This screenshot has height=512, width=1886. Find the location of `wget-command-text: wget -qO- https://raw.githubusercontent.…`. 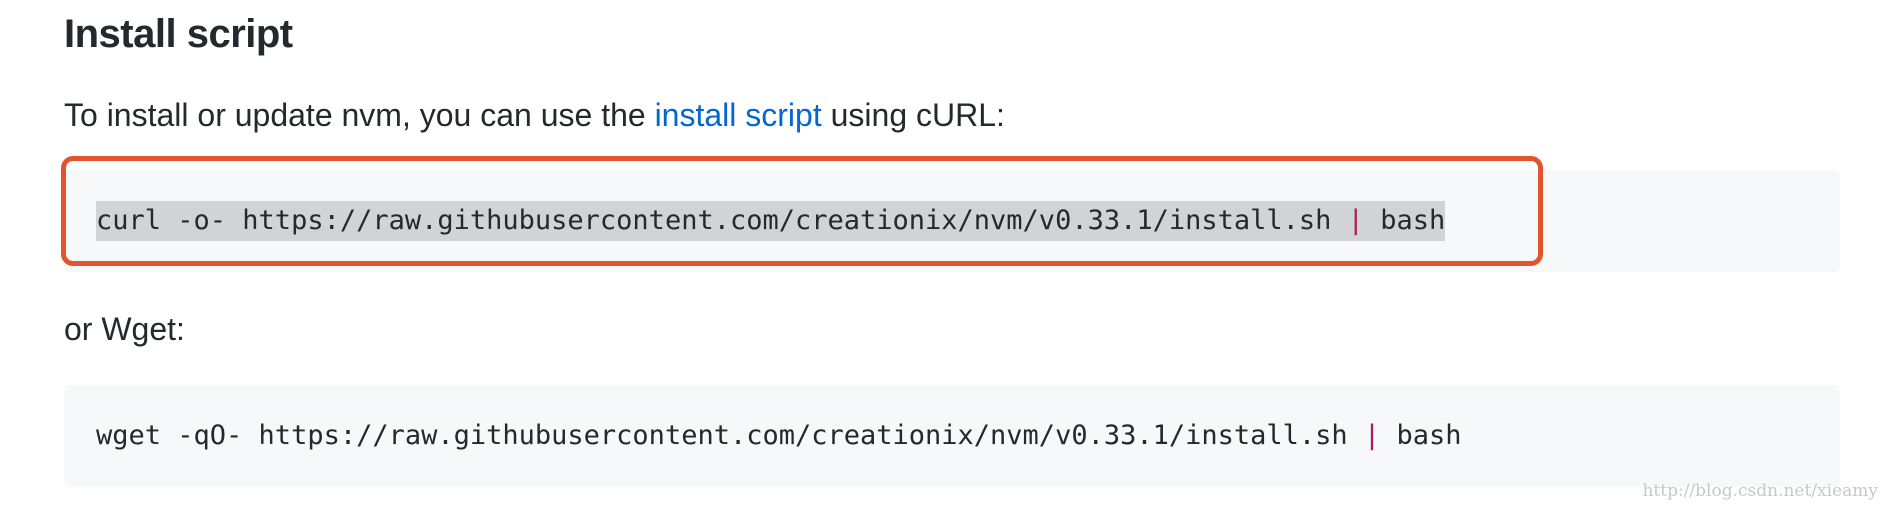

wget-command-text: wget -qO- https://raw.githubusercontent.… is located at coordinates (730, 435).